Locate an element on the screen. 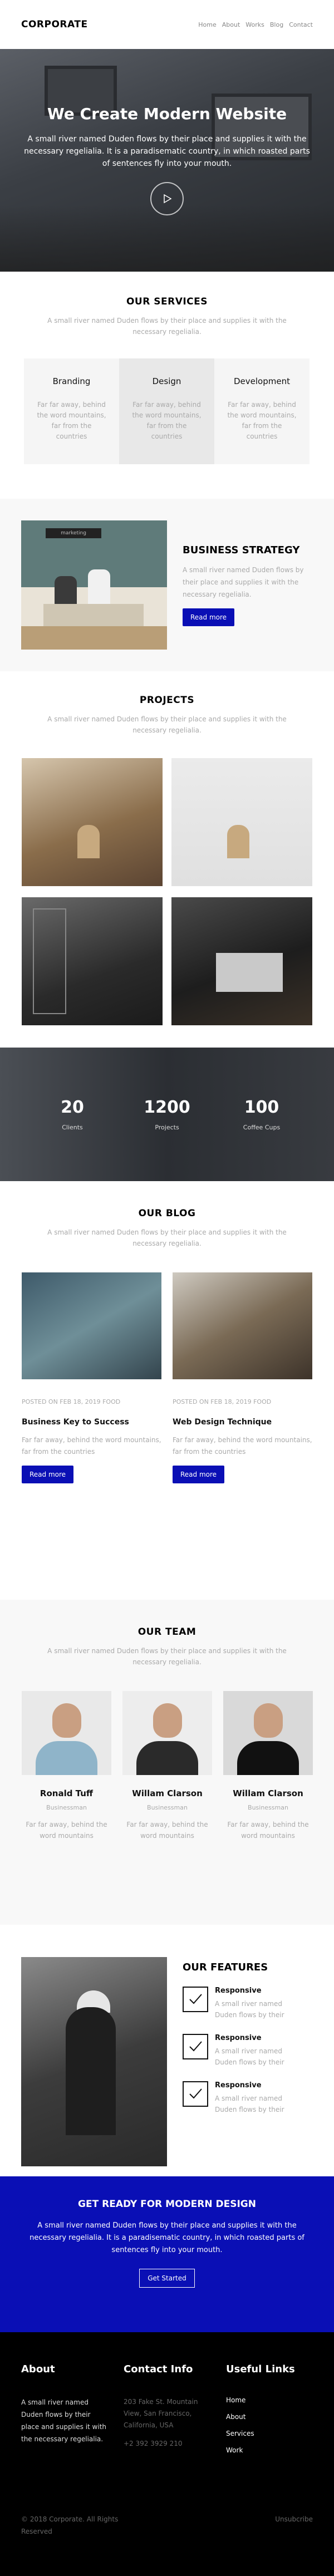  strategy-image: marketing is located at coordinates (94, 585).